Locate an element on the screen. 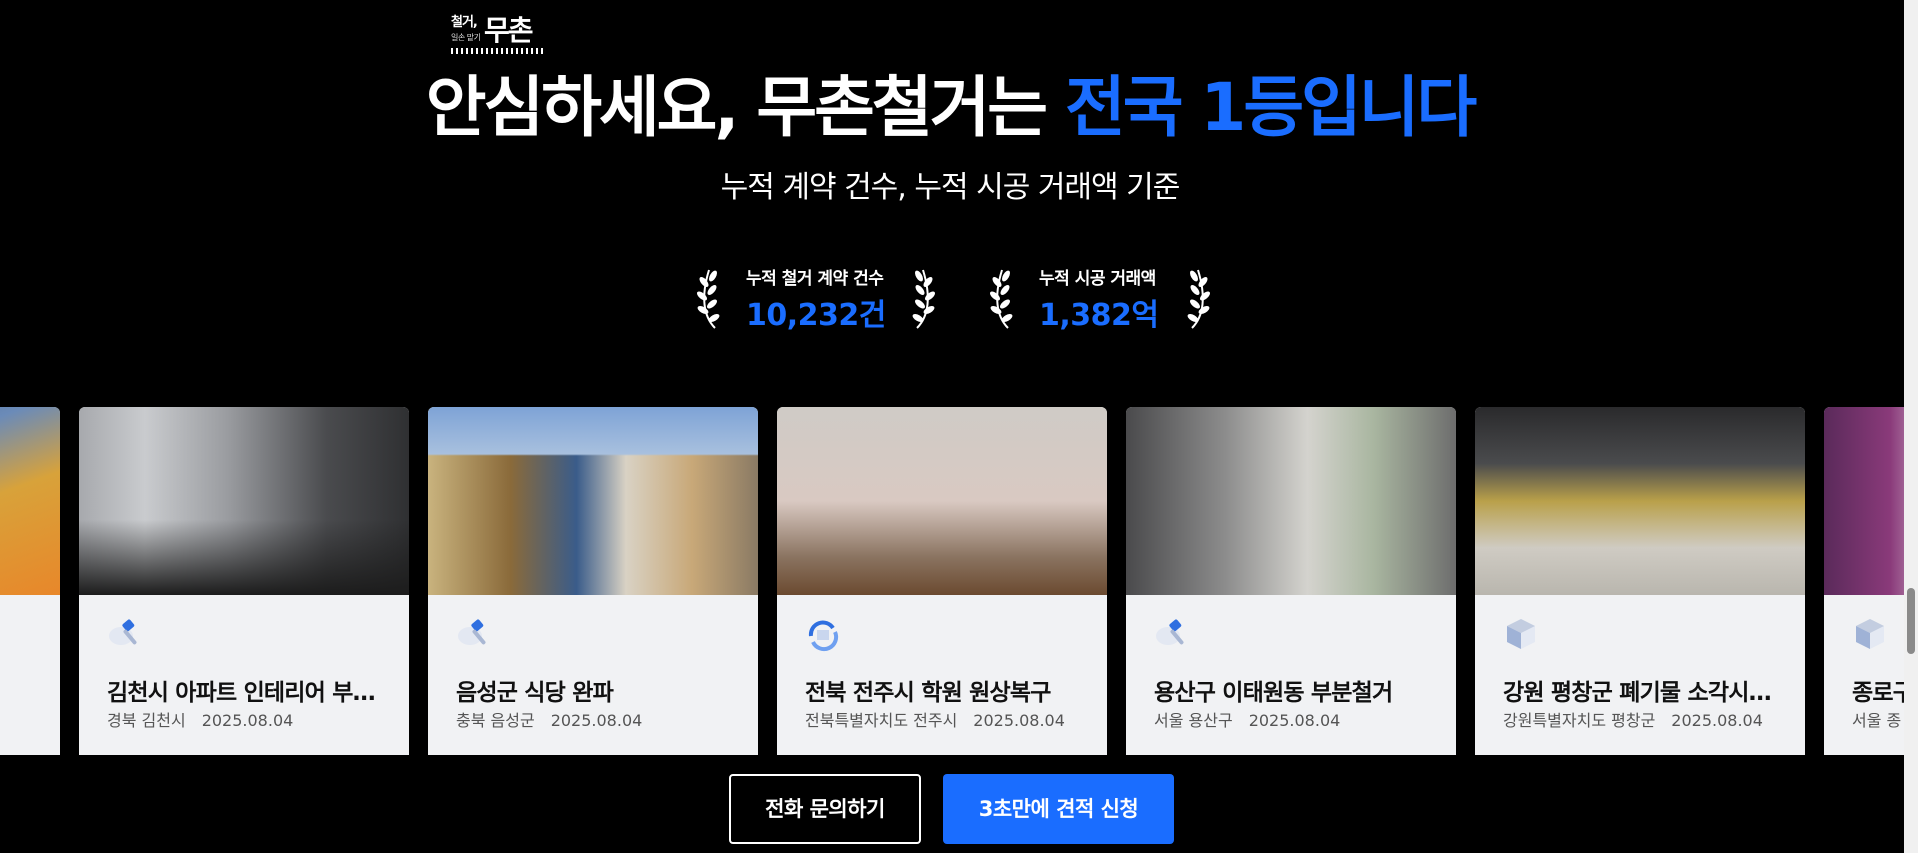  project-meta: 서울 종 is located at coordinates (1876, 719).